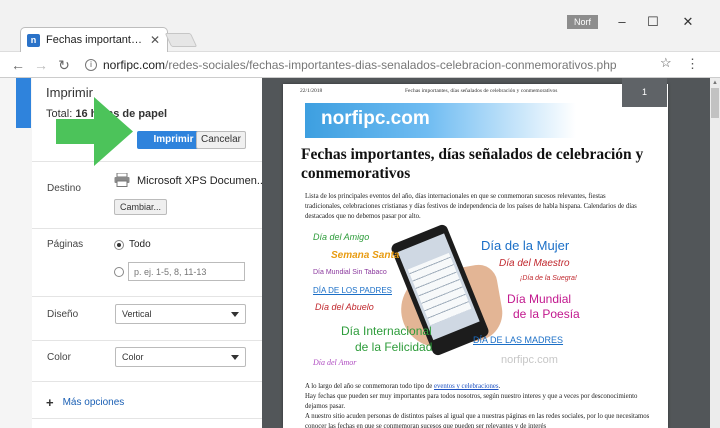 This screenshot has height=428, width=720. Describe the element at coordinates (311, 91) in the screenshot. I see `page-header-date: 22/1/2018` at that location.